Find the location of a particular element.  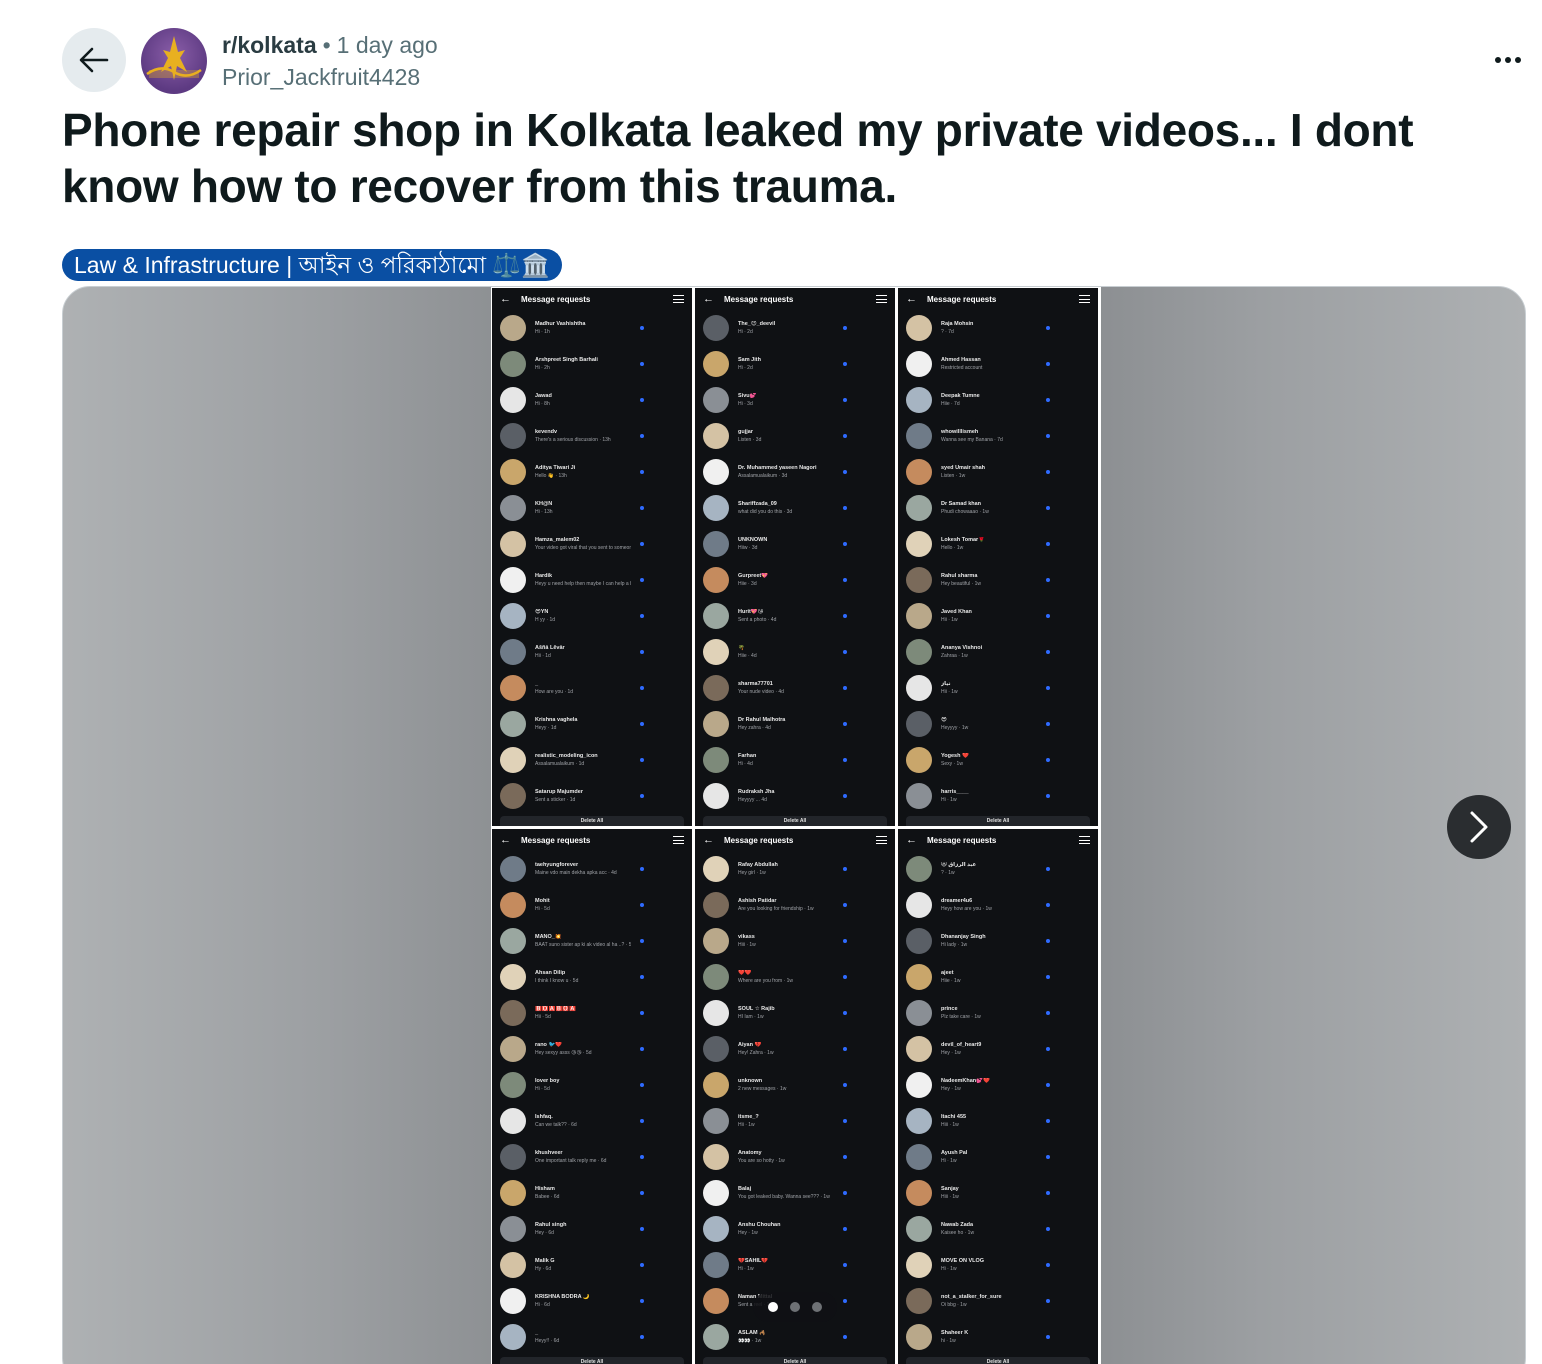

message-preview: Assalamualaikum · 1d is located at coordinates (560, 764).